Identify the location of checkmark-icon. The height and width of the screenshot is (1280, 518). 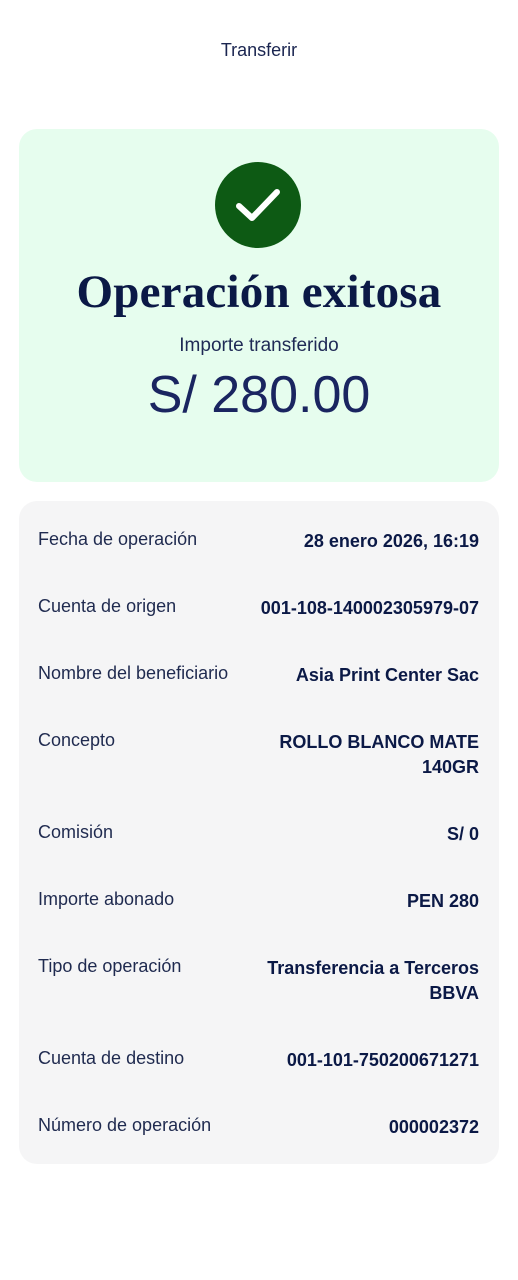
(258, 205).